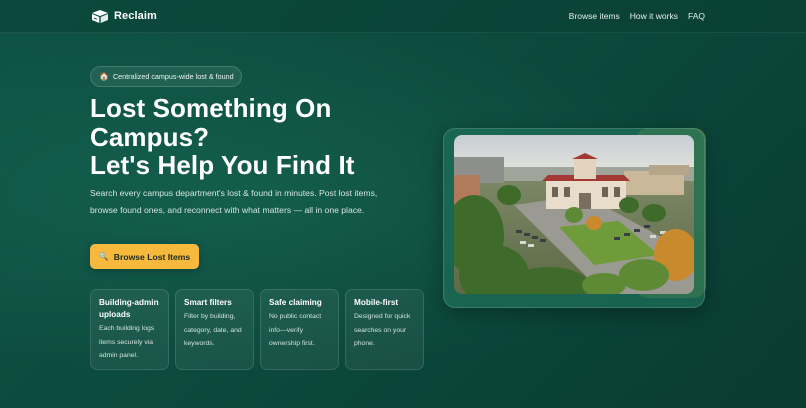 The image size is (806, 408). Describe the element at coordinates (295, 302) in the screenshot. I see `feature-title: Safe claiming` at that location.